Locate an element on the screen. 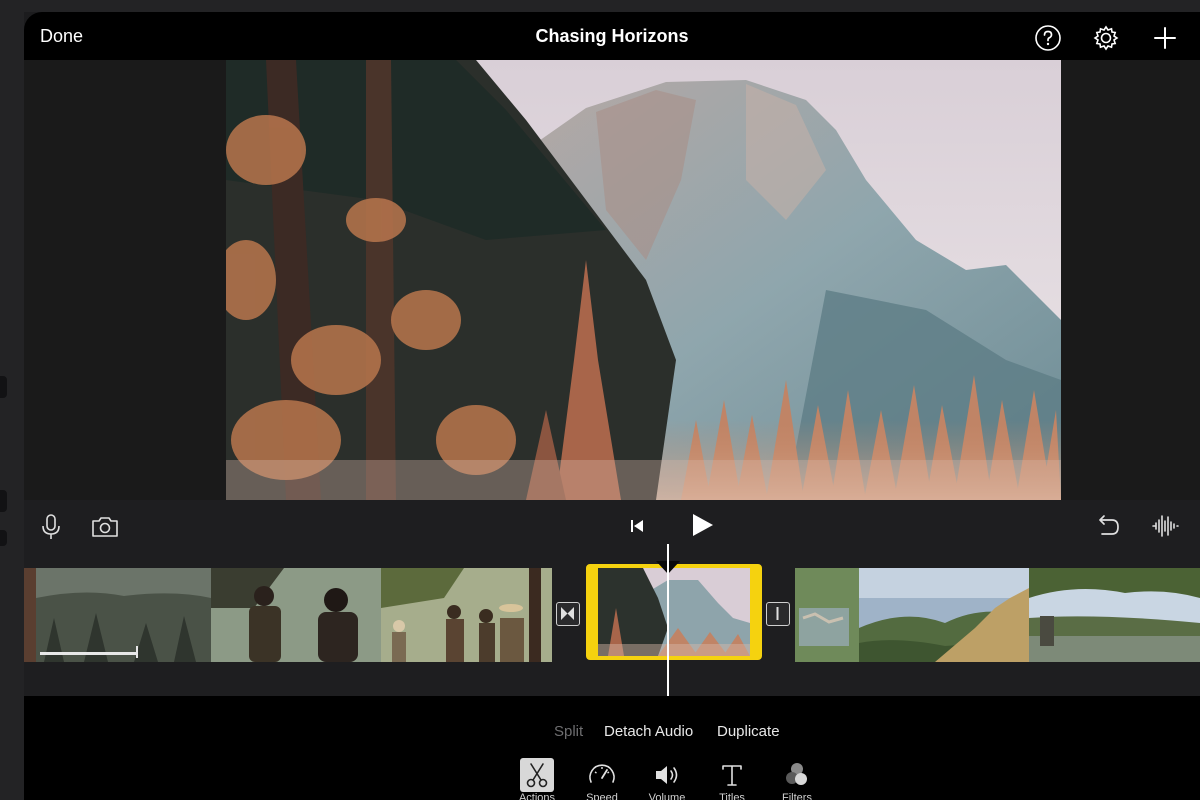  scissors-icon is located at coordinates (537, 775).